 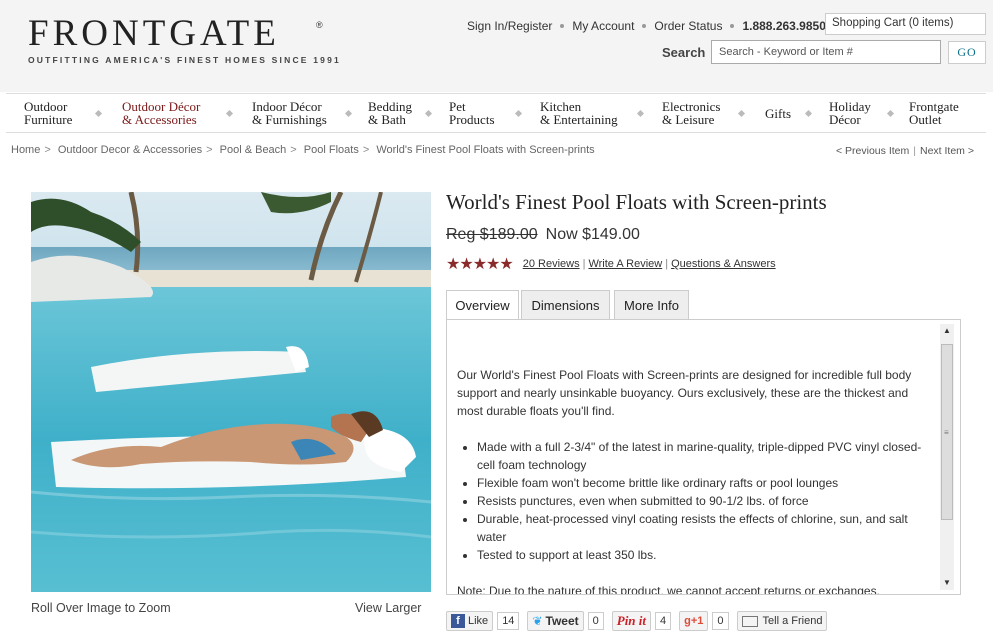 I want to click on pin-it-button: Pin it, so click(x=631, y=621).